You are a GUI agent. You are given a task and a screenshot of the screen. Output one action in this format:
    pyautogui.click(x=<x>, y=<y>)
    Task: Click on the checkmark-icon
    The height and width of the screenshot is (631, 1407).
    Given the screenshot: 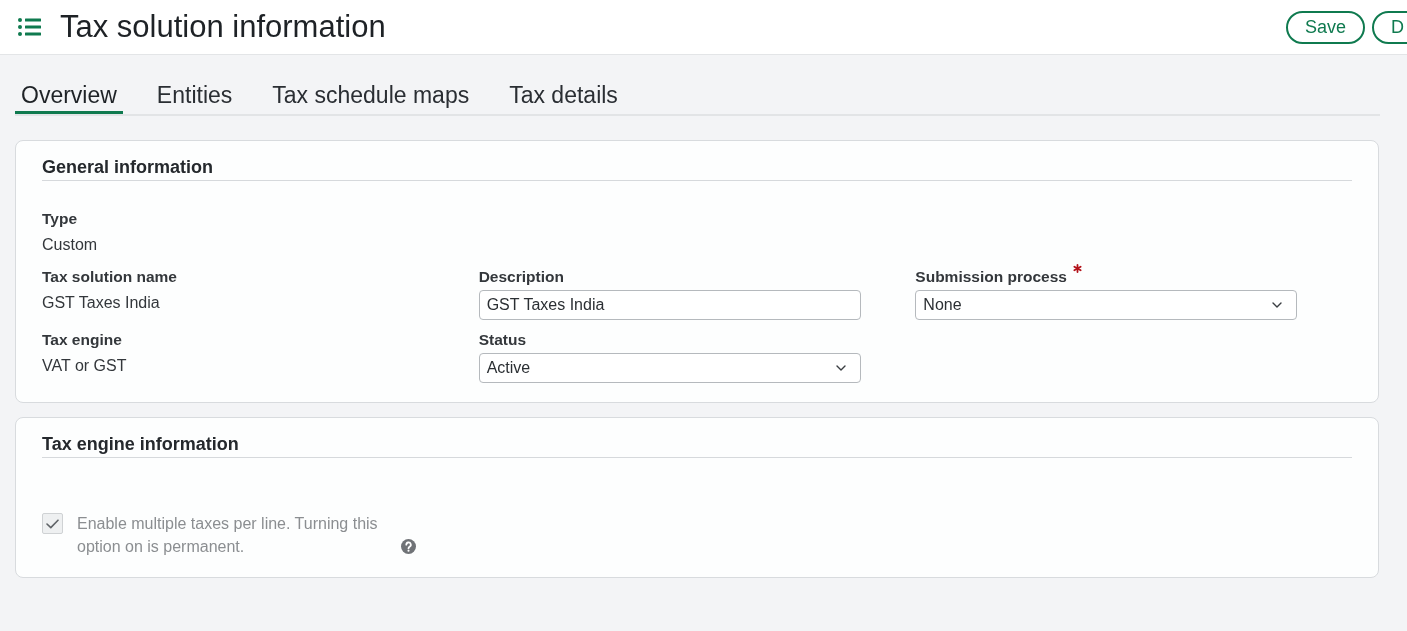 What is the action you would take?
    pyautogui.click(x=52, y=523)
    